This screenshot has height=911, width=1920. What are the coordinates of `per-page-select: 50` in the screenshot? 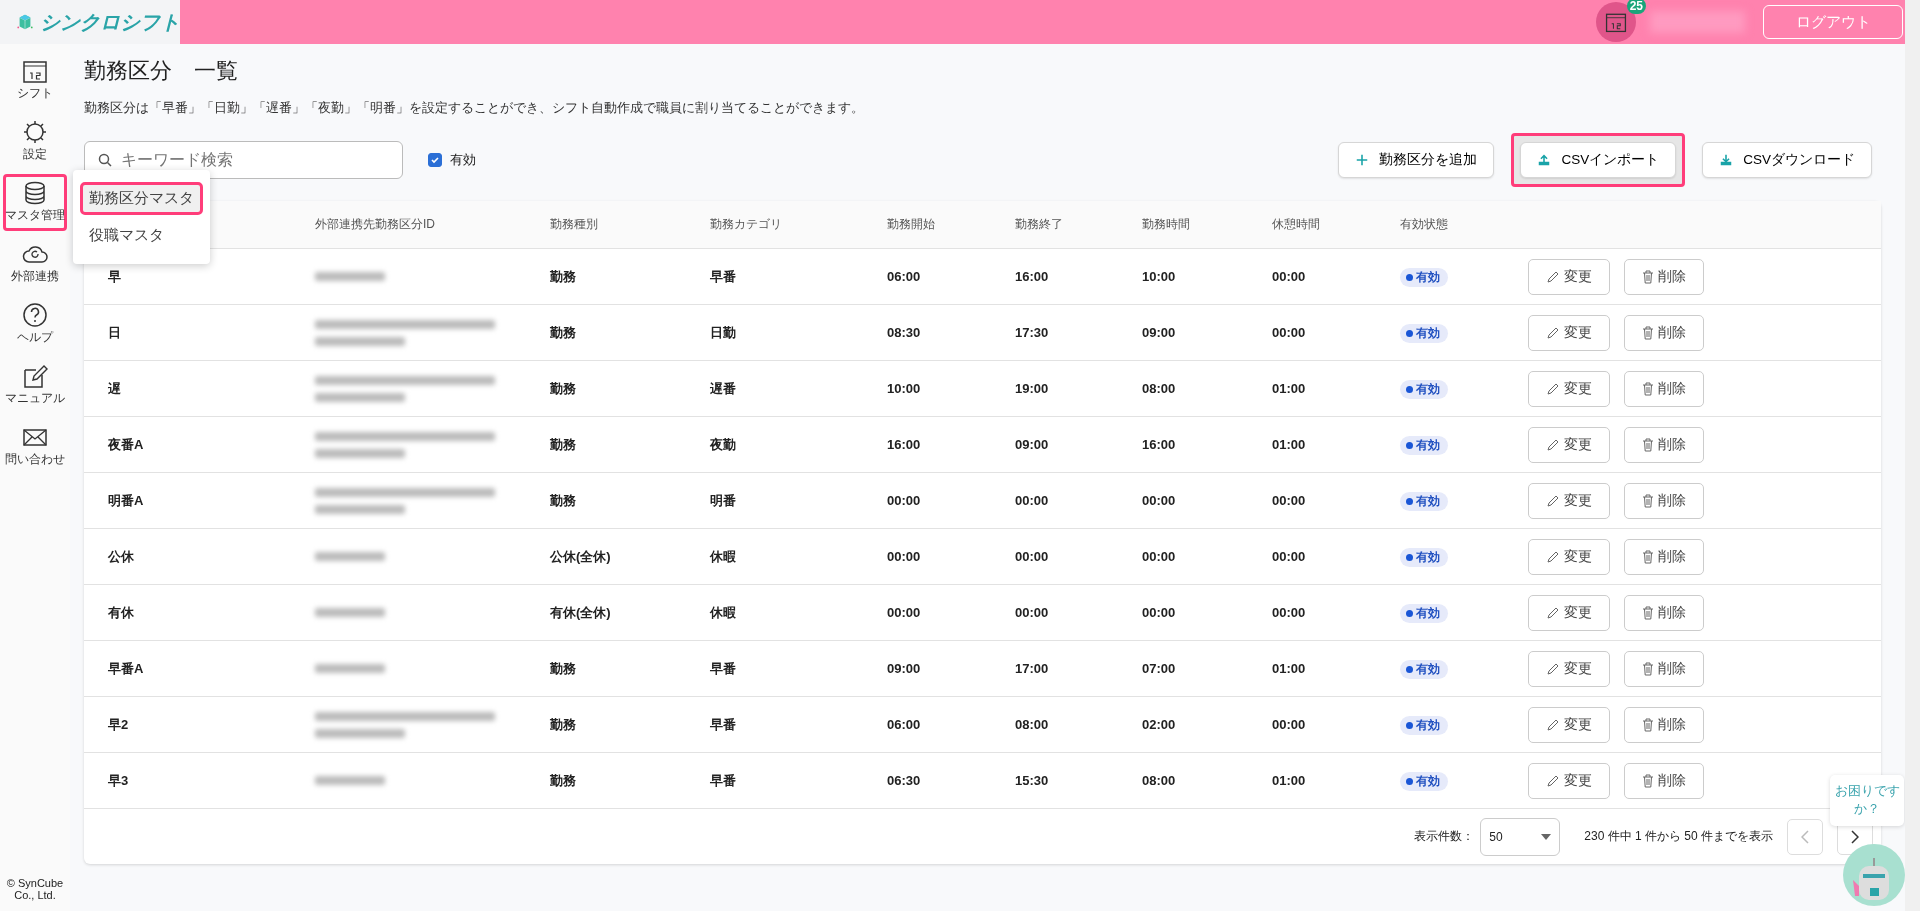 It's located at (1520, 836).